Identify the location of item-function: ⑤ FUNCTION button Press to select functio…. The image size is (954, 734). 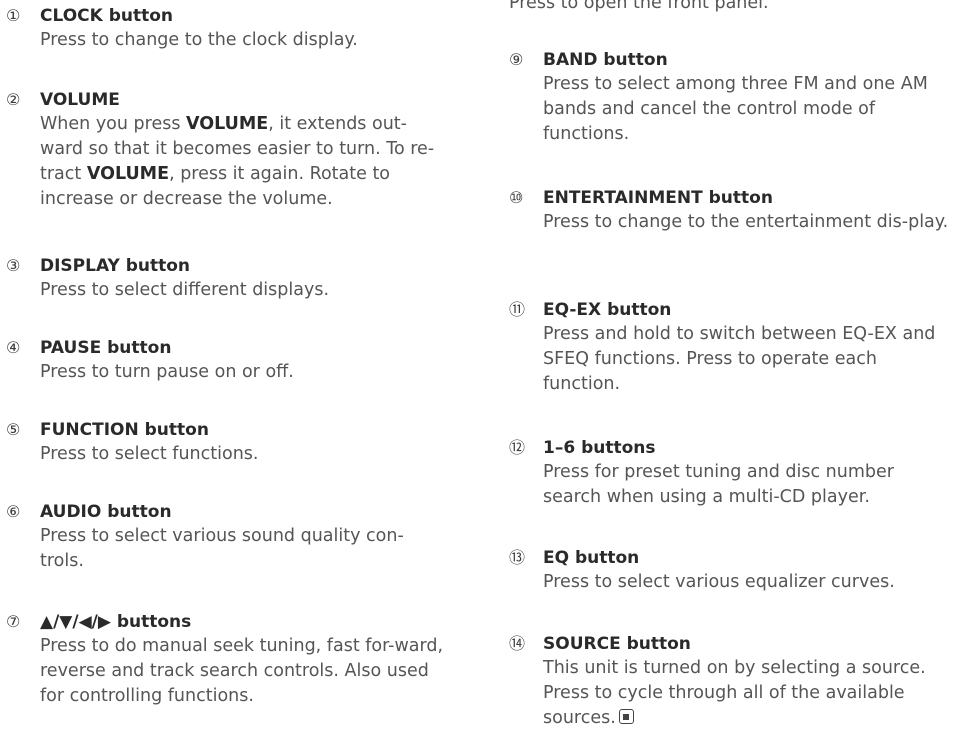
(132, 442).